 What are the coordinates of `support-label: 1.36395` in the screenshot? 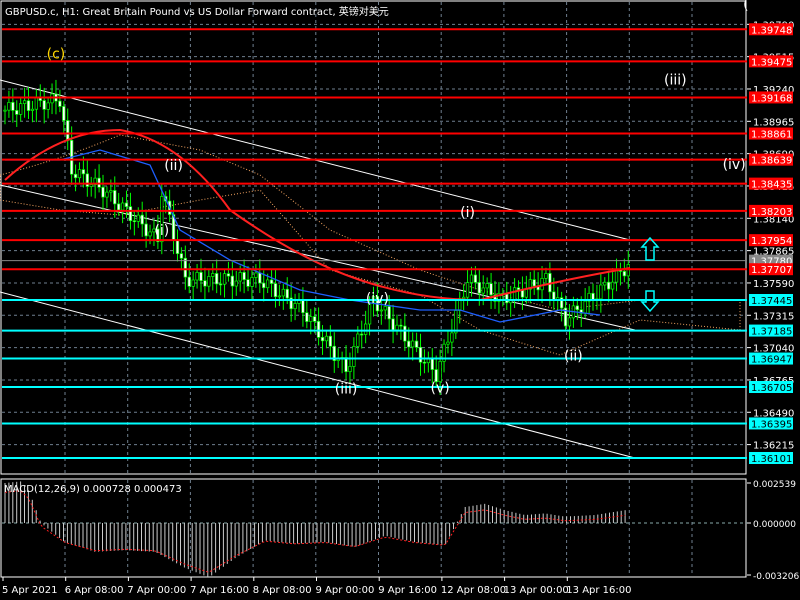 It's located at (771, 424).